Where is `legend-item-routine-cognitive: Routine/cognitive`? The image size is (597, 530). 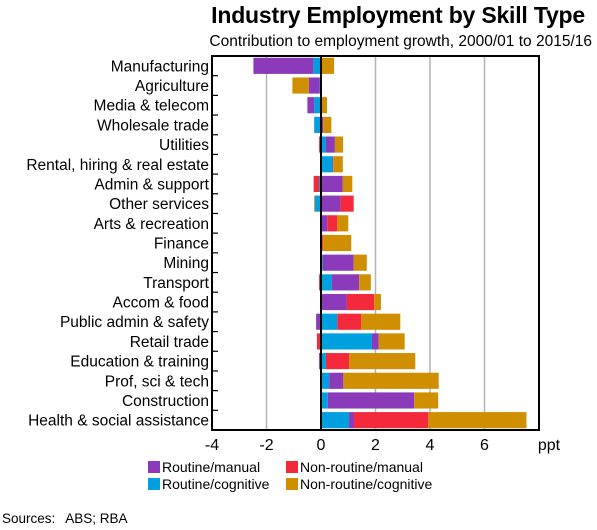
legend-item-routine-cognitive: Routine/cognitive is located at coordinates (208, 484).